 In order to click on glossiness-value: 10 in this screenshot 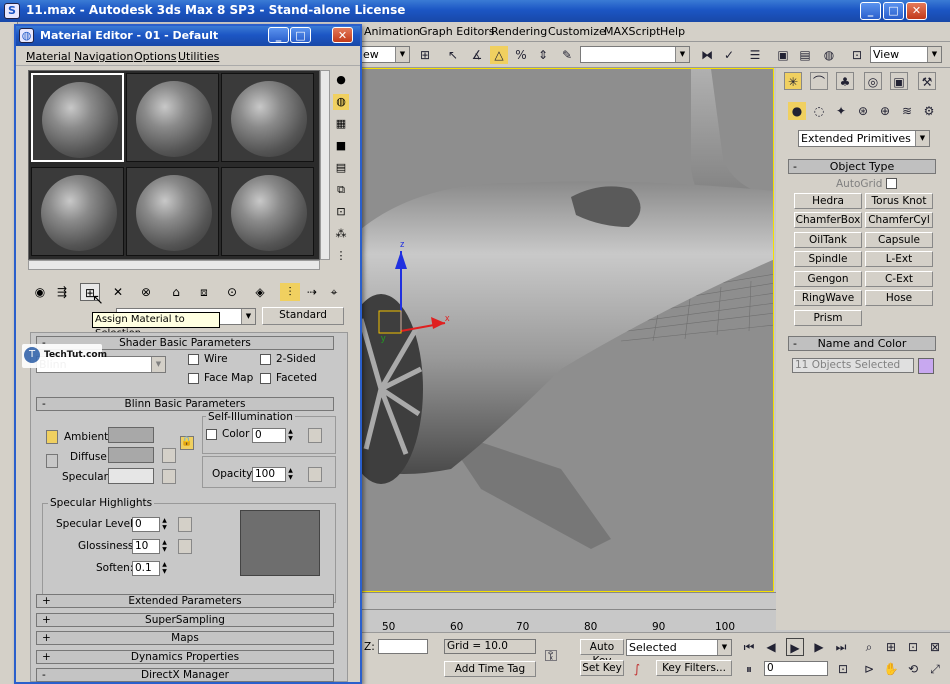, I will do `click(146, 546)`.